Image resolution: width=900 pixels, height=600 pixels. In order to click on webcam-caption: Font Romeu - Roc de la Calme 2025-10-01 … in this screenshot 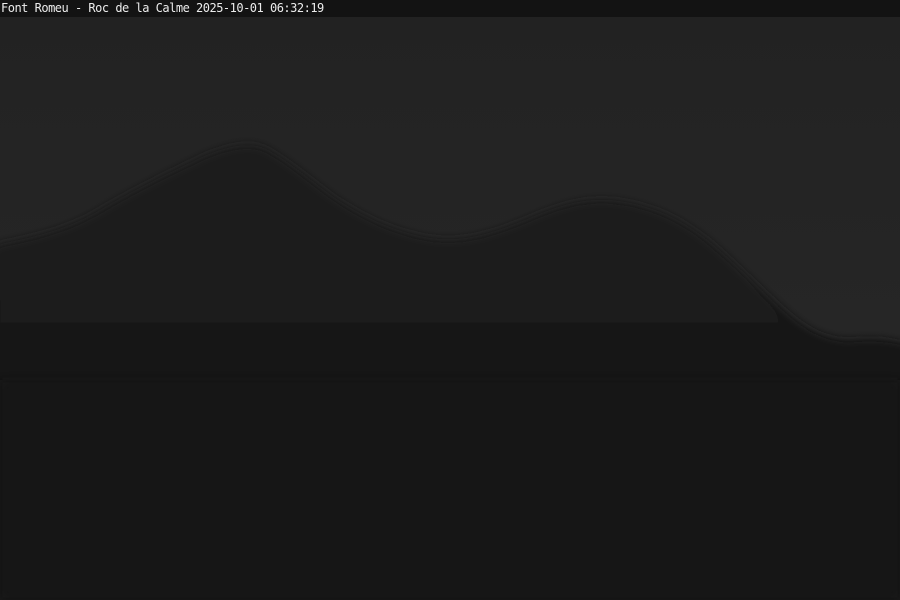, I will do `click(162, 8)`.